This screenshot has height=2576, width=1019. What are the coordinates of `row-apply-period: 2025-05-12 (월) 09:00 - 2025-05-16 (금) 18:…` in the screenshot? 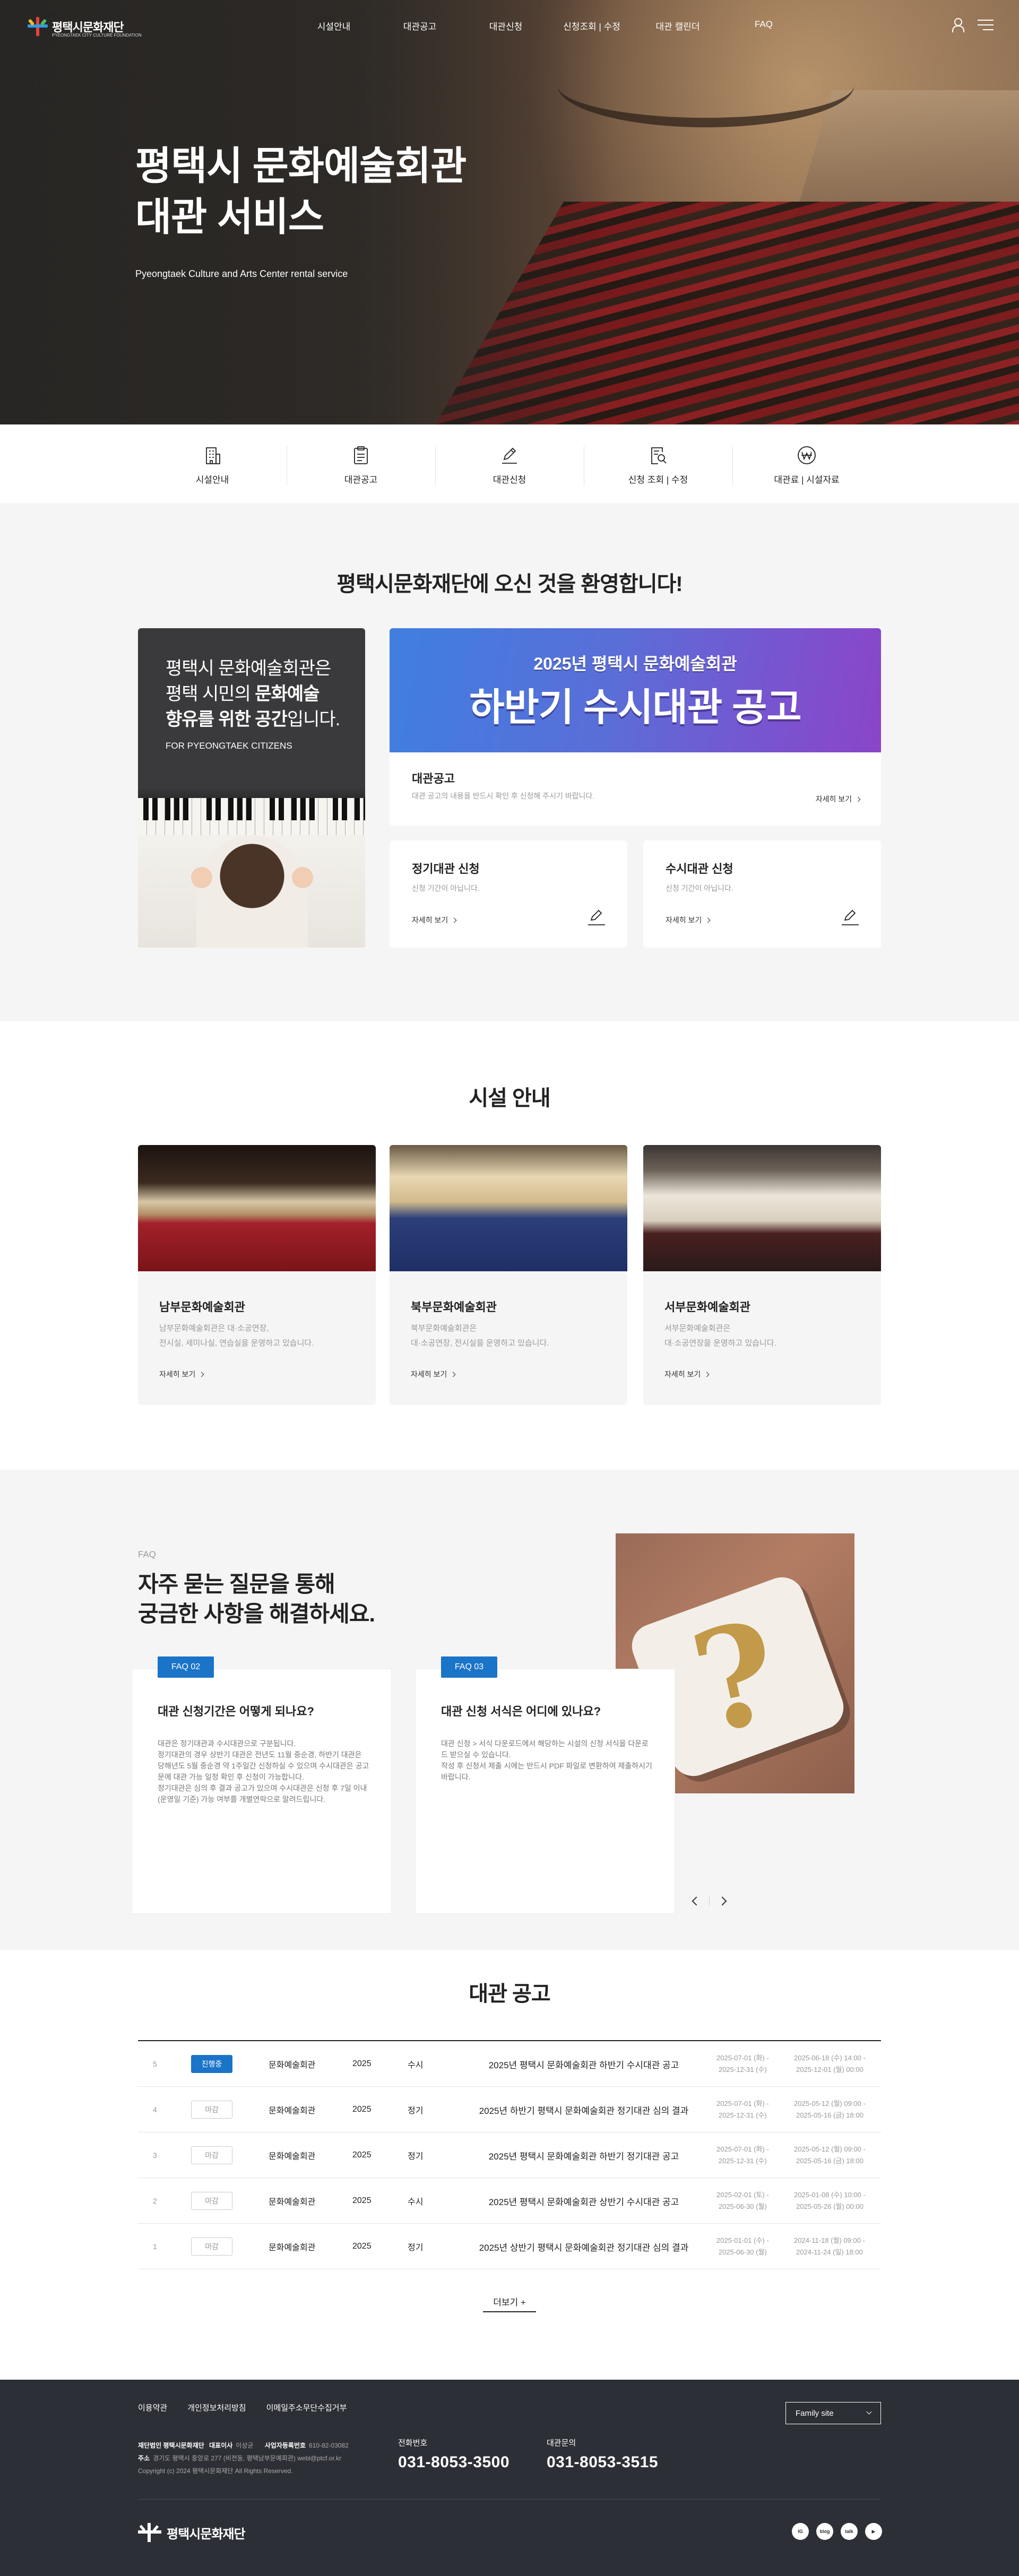 It's located at (830, 2109).